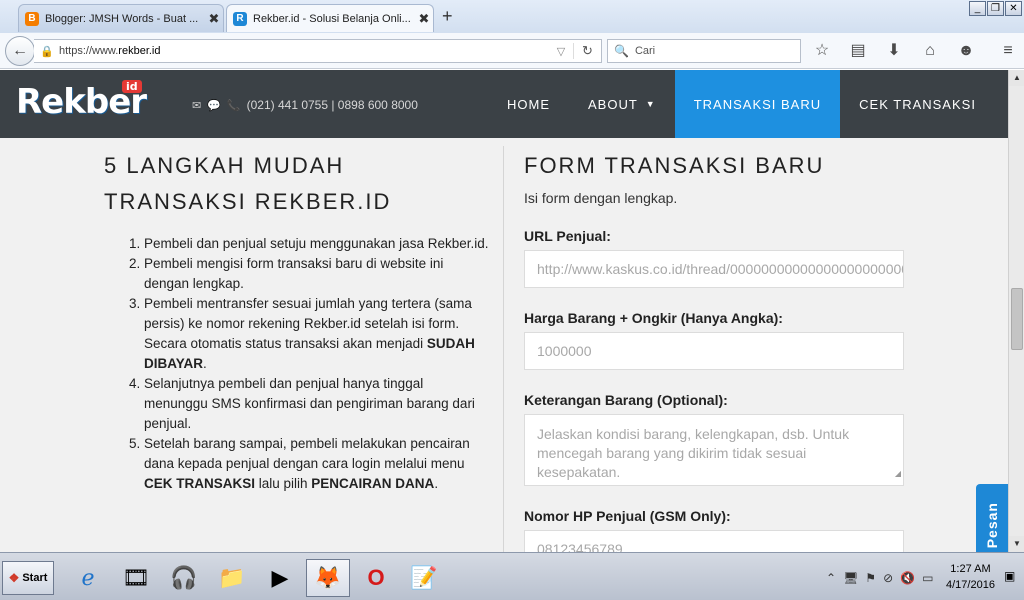 The width and height of the screenshot is (1024, 600). Describe the element at coordinates (858, 51) in the screenshot. I see `reading-list-icon: ▤` at that location.